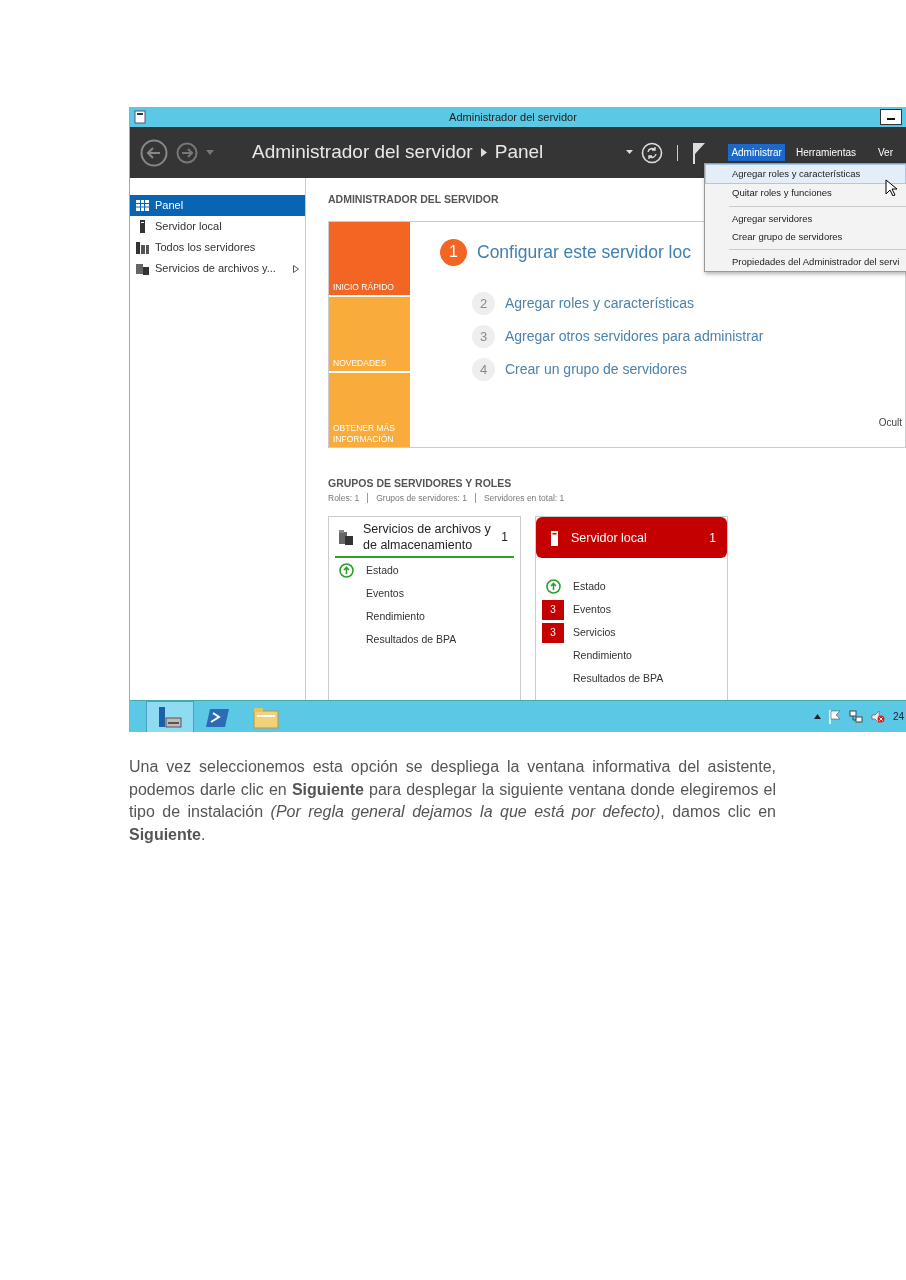 The image size is (906, 1280). What do you see at coordinates (362, 152) in the screenshot?
I see `breadcrumb-item: Administrador del servidor` at bounding box center [362, 152].